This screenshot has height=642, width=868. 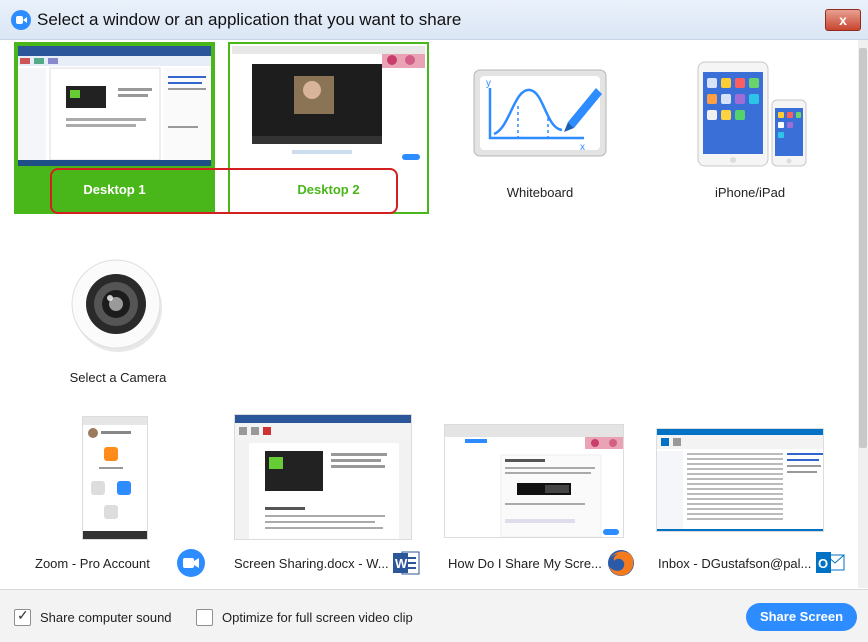 I want to click on camera-tile, so click(x=118, y=306).